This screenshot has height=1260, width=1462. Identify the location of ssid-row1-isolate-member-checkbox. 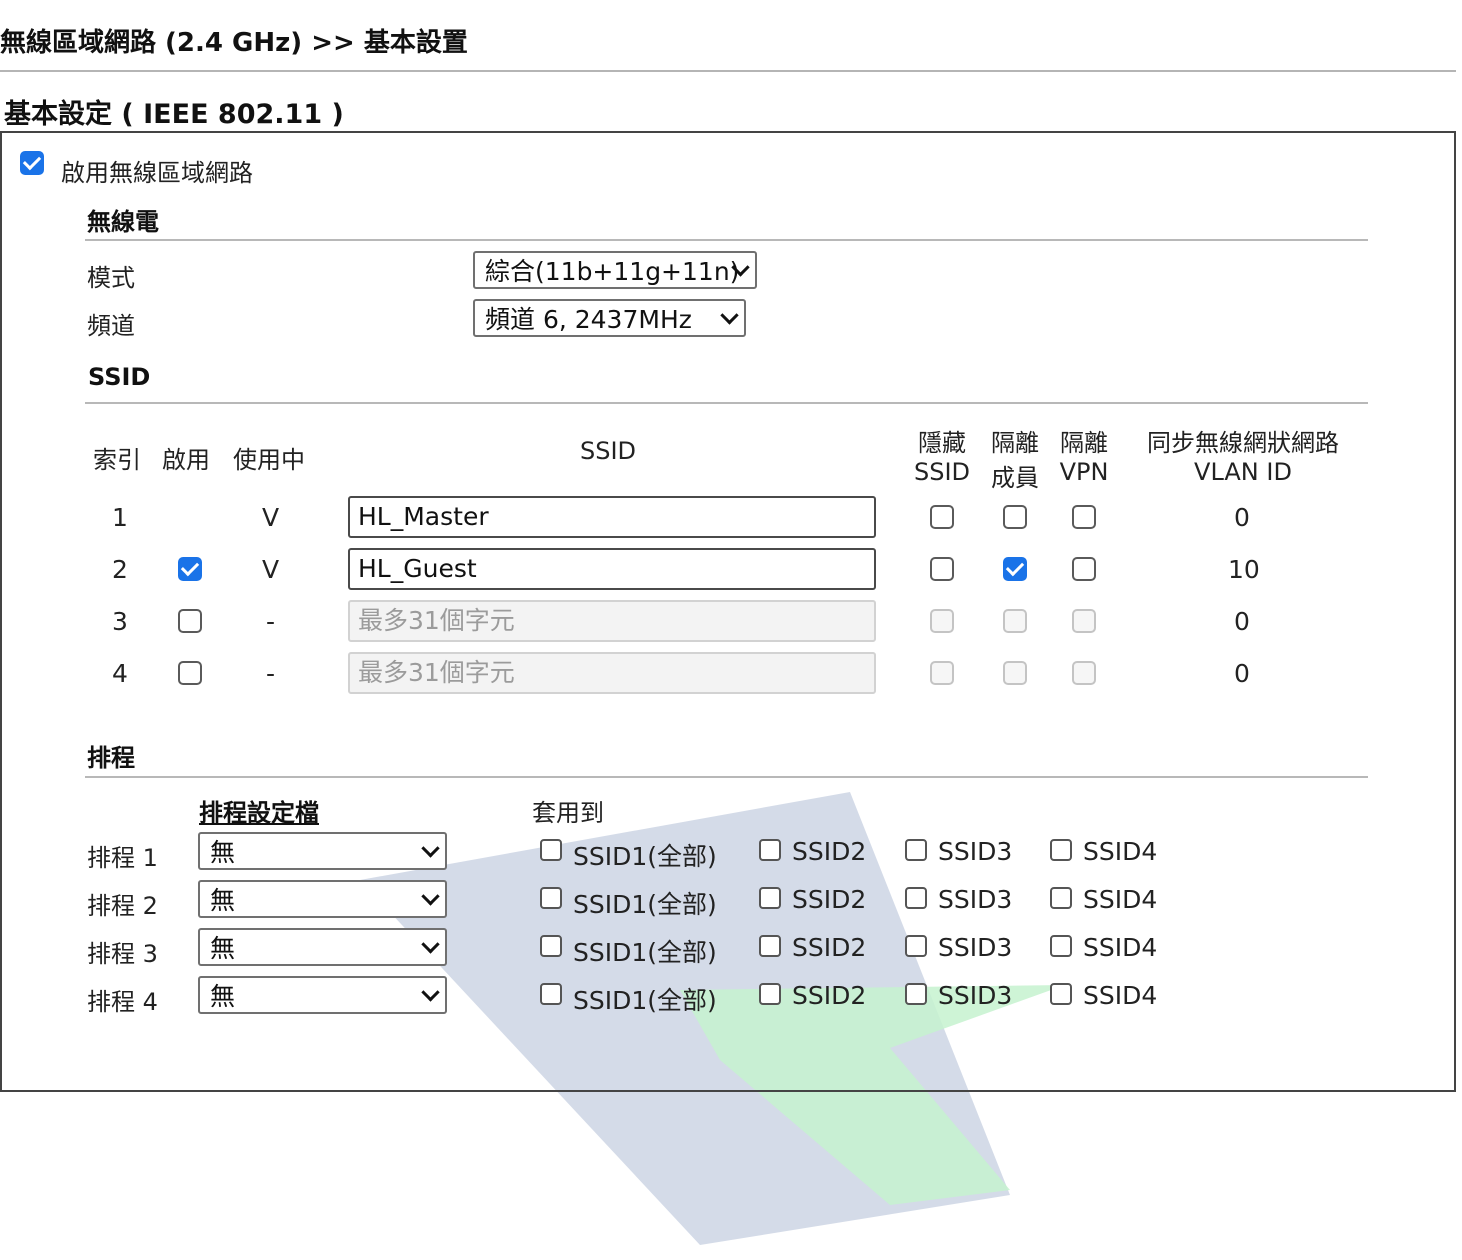
(1015, 517).